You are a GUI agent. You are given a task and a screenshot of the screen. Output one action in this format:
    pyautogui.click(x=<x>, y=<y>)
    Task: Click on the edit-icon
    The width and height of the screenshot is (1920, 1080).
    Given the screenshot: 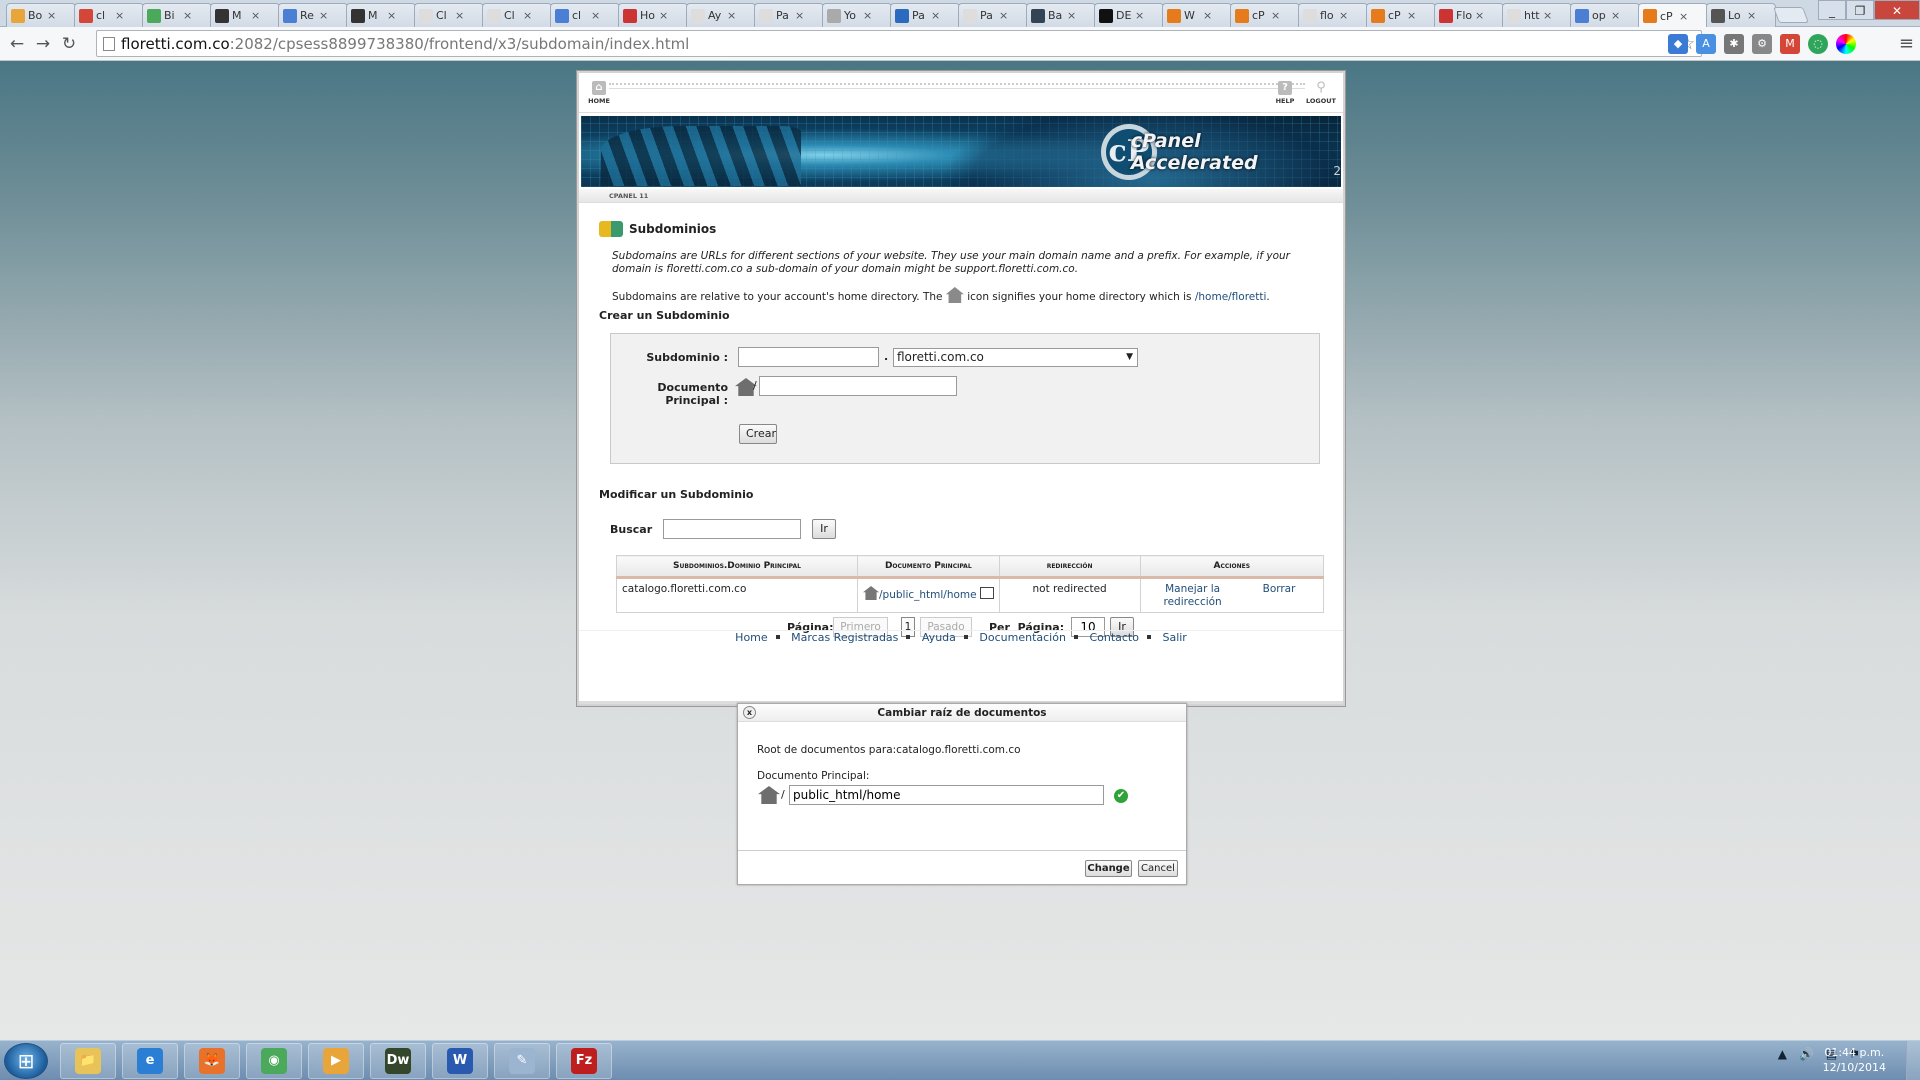 What is the action you would take?
    pyautogui.click(x=986, y=593)
    